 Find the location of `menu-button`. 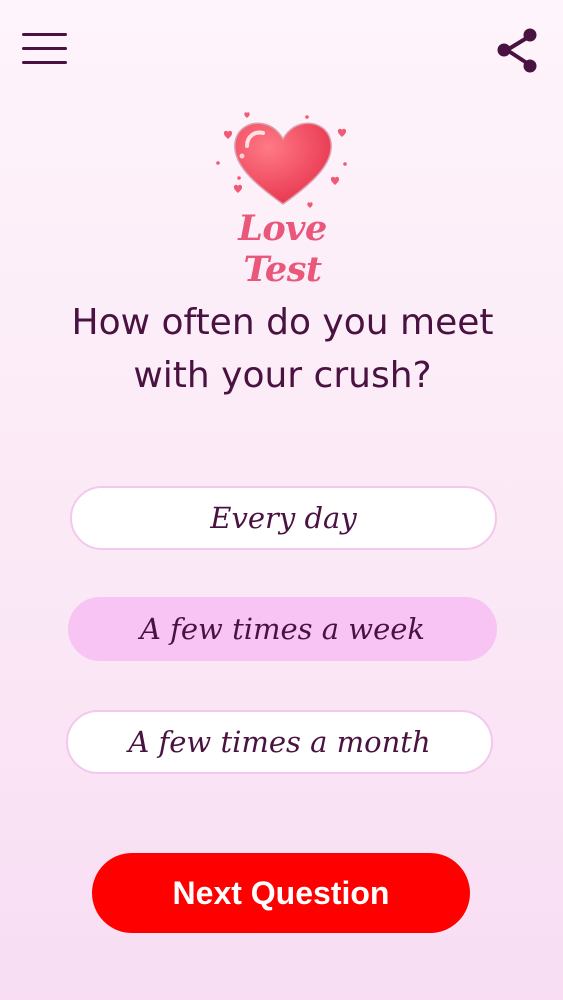

menu-button is located at coordinates (45, 48).